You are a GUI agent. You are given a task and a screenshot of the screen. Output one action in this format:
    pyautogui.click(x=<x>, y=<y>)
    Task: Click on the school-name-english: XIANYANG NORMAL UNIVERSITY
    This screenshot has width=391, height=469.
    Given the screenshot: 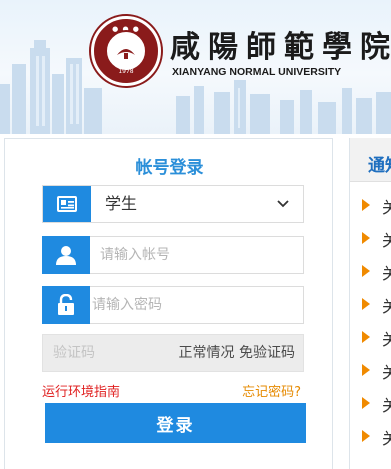 What is the action you would take?
    pyautogui.click(x=257, y=72)
    